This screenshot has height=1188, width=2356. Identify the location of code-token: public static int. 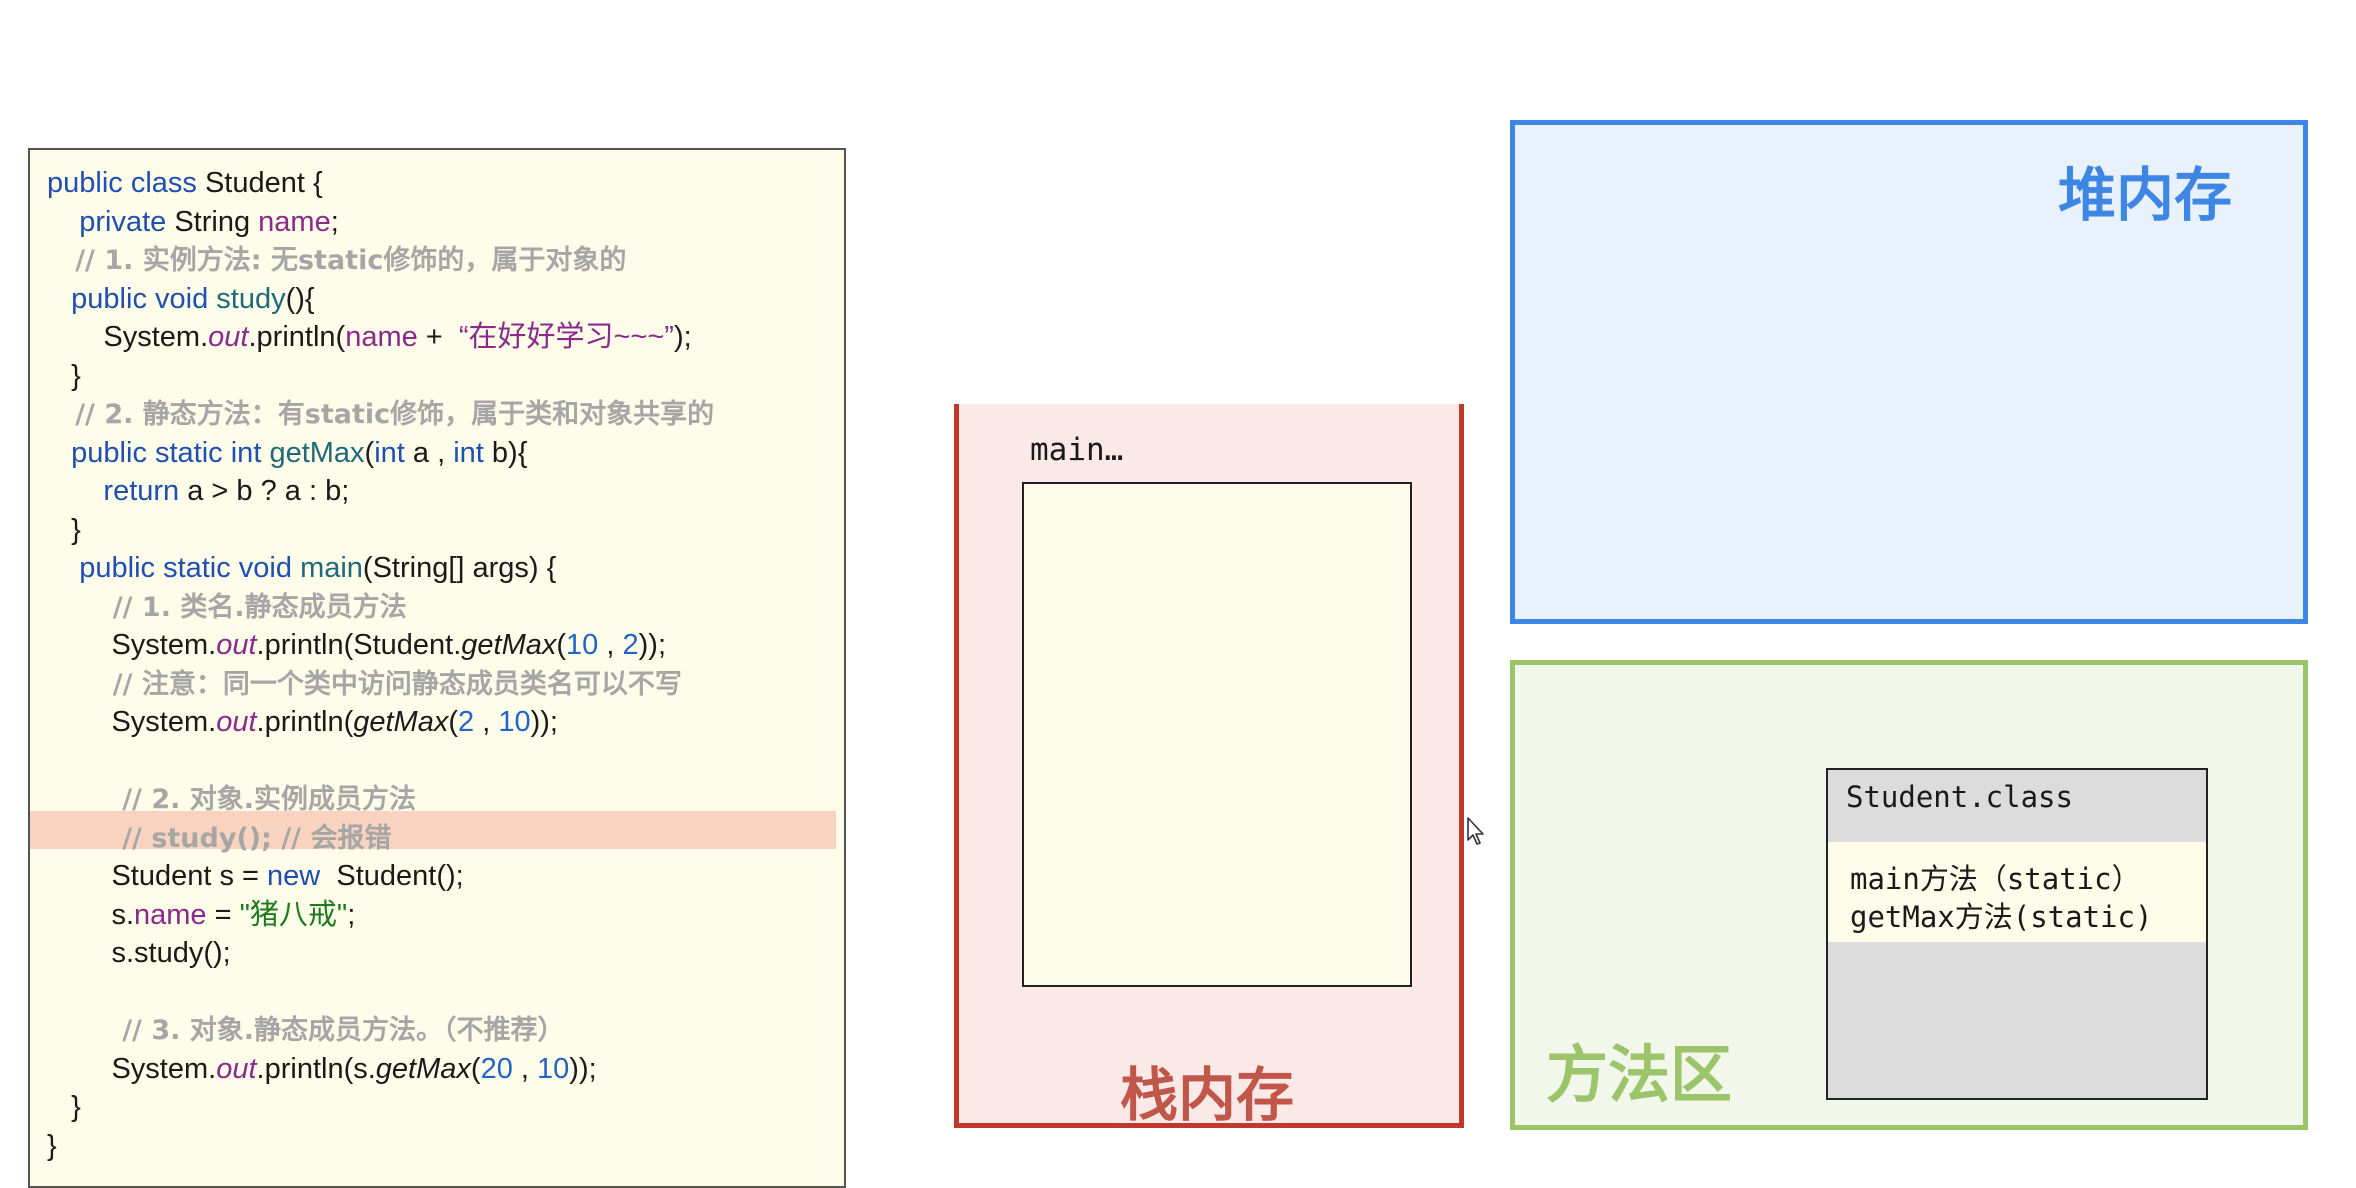
(170, 452).